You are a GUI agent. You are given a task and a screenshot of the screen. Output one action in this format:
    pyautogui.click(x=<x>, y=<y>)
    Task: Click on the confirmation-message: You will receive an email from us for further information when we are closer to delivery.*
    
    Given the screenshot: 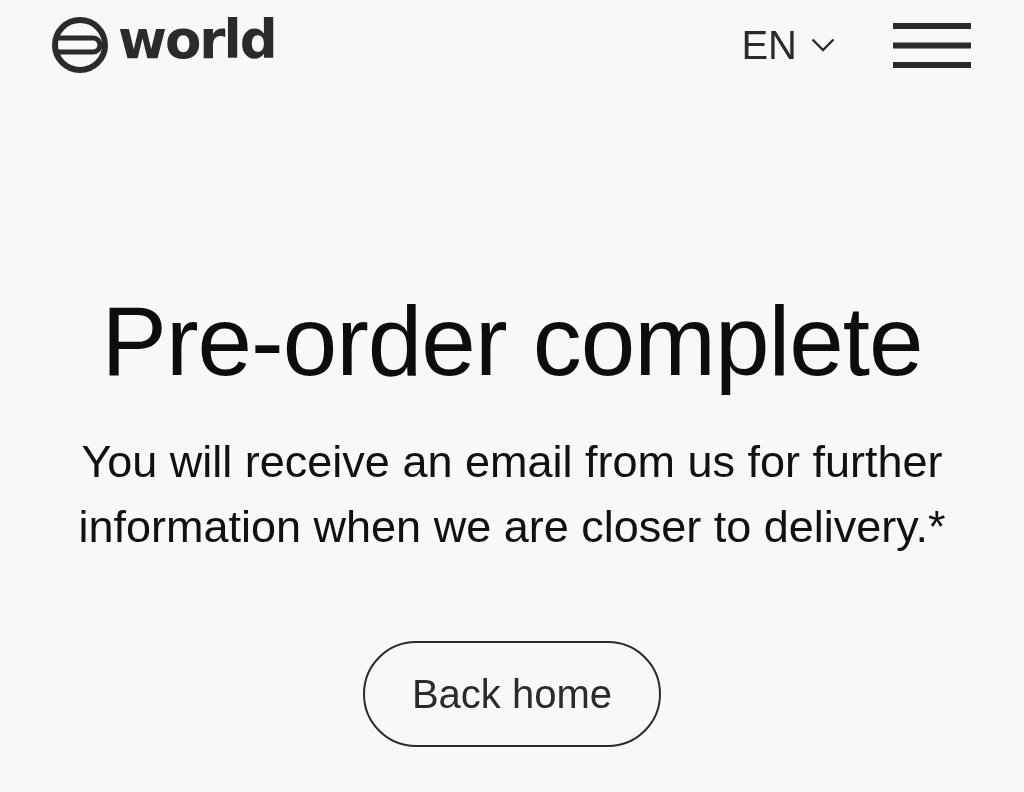 What is the action you would take?
    pyautogui.click(x=512, y=494)
    